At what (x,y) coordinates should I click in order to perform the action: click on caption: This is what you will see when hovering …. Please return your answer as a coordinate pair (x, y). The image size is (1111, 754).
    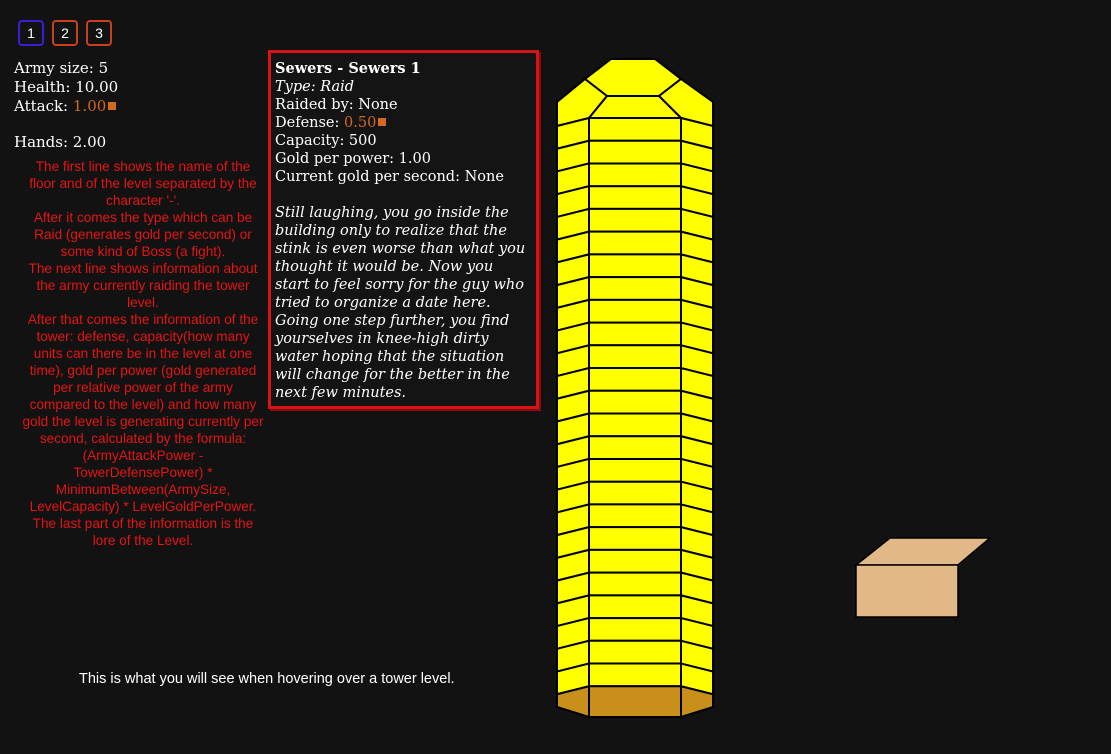
    Looking at the image, I should click on (267, 679).